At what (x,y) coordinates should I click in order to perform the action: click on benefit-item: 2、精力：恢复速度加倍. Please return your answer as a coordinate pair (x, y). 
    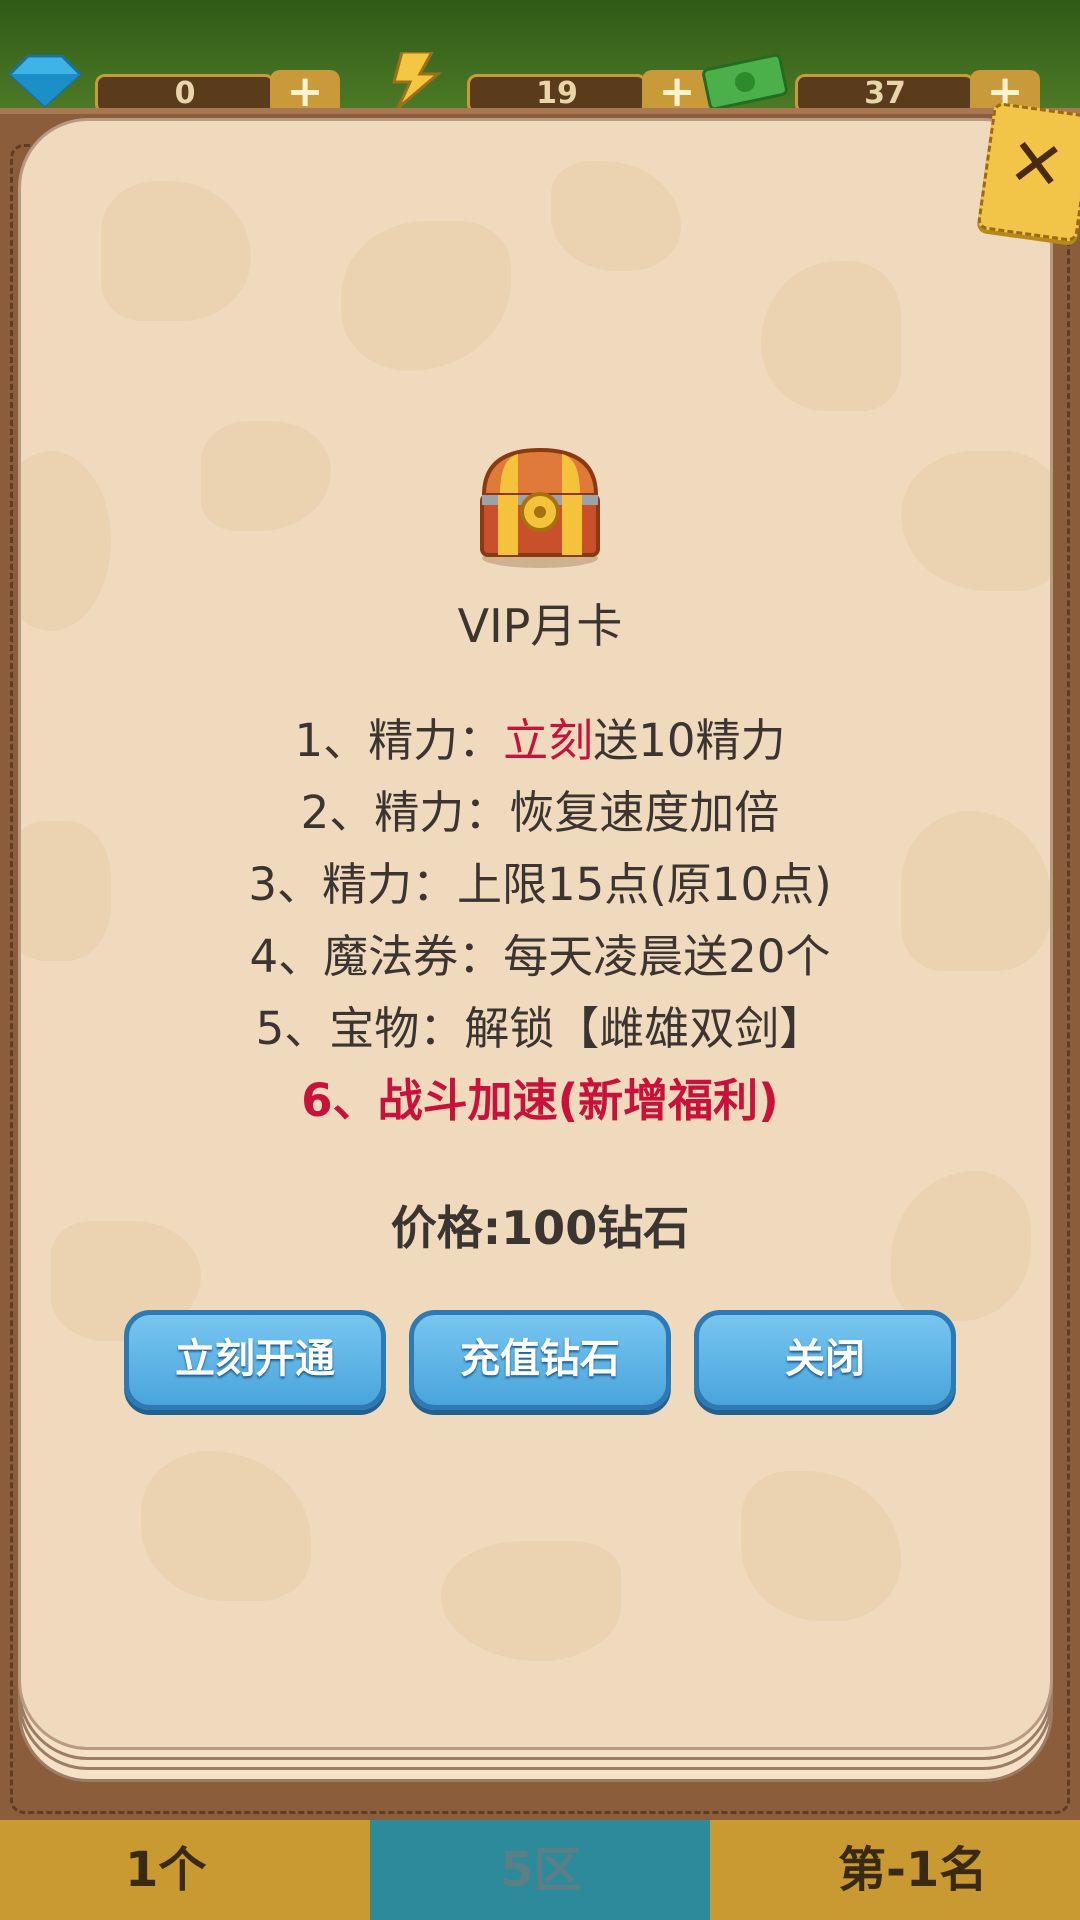
    Looking at the image, I should click on (540, 812).